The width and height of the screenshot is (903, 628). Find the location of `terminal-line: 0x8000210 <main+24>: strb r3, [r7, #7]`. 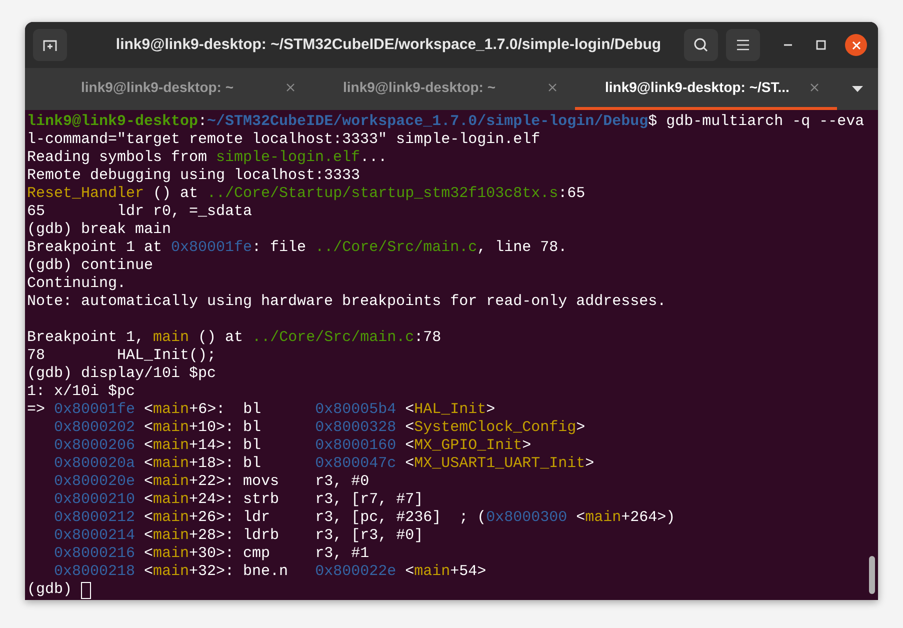

terminal-line: 0x8000210 <main+24>: strb r3, [r7, #7] is located at coordinates (239, 500).